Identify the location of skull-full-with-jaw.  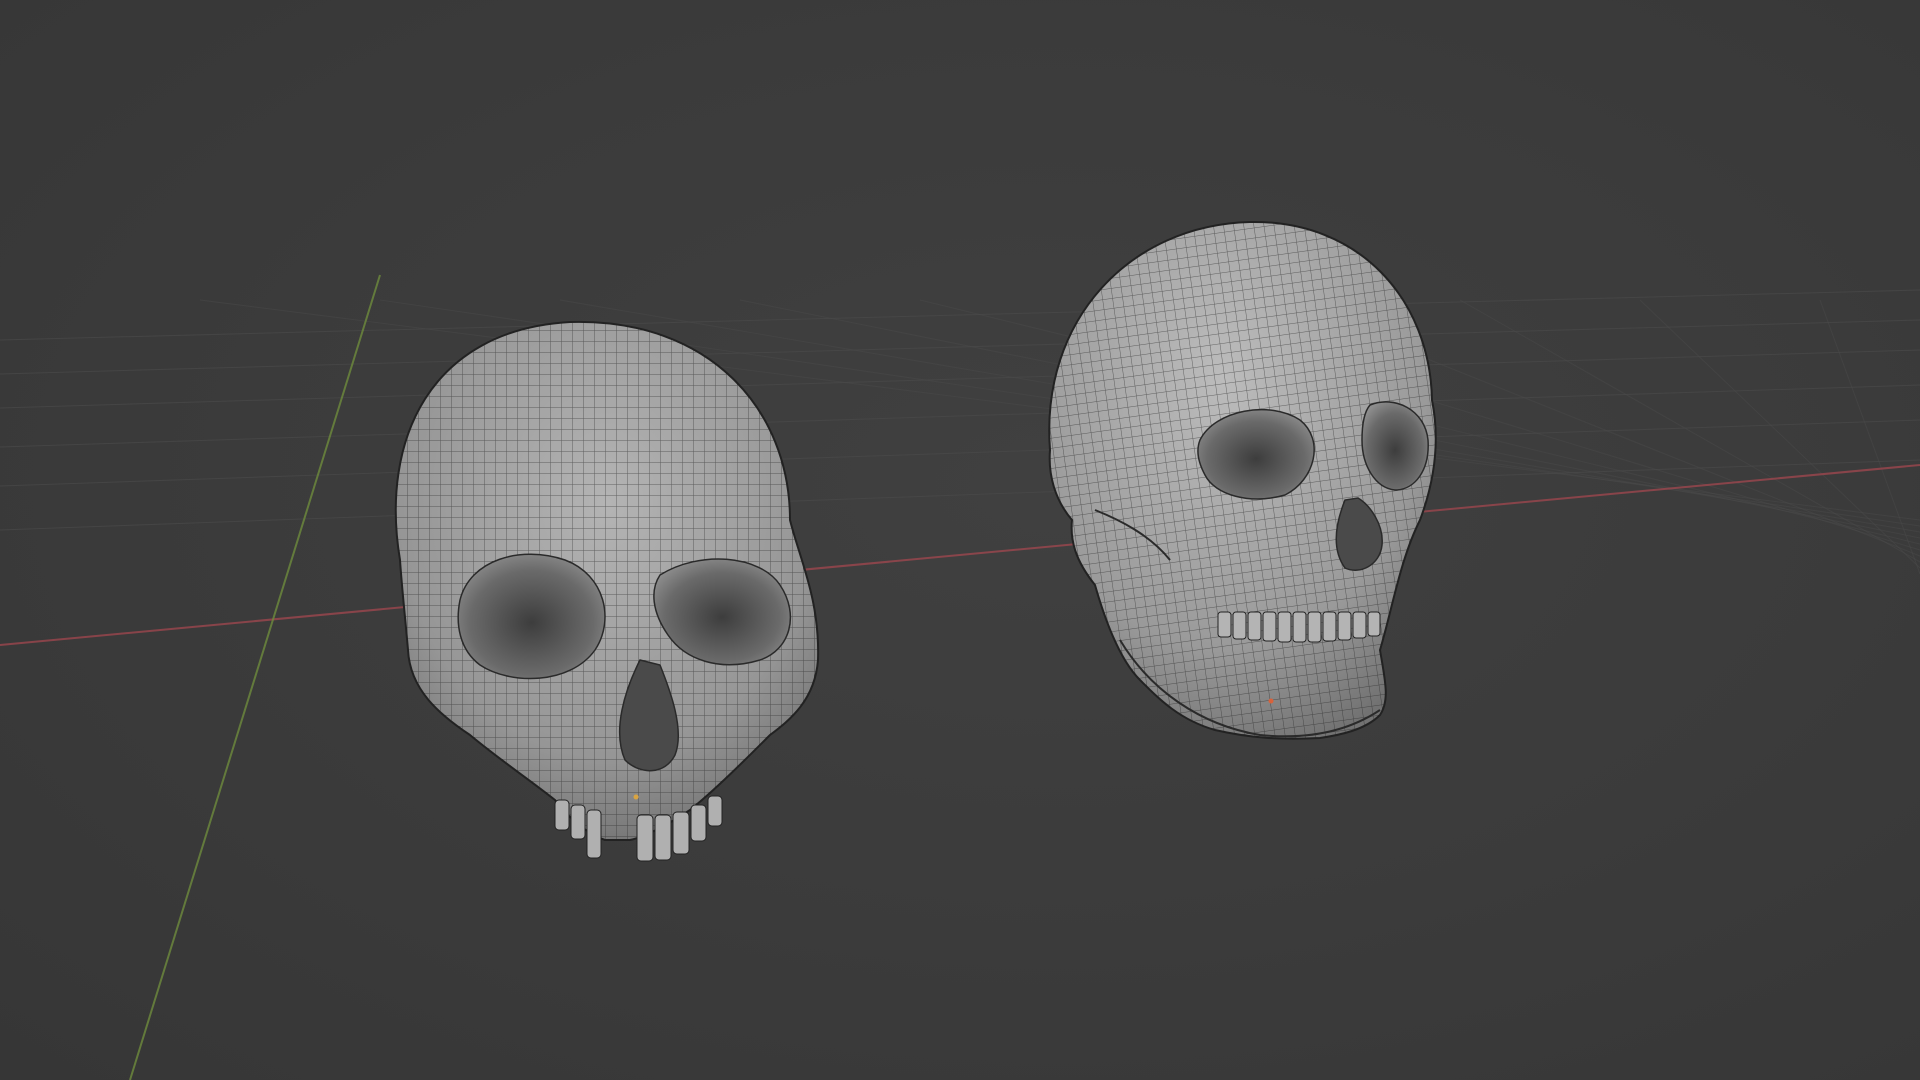
(1242, 480).